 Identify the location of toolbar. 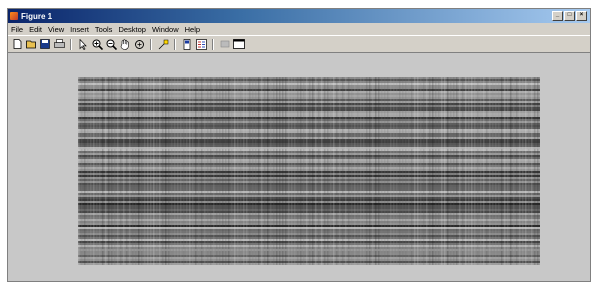
(299, 44).